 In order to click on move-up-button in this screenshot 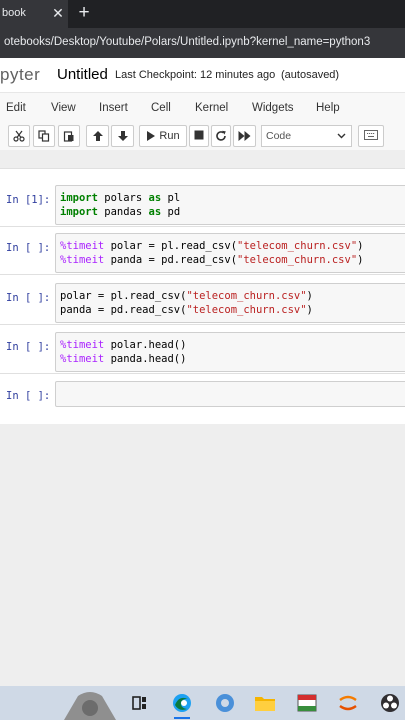, I will do `click(97, 136)`.